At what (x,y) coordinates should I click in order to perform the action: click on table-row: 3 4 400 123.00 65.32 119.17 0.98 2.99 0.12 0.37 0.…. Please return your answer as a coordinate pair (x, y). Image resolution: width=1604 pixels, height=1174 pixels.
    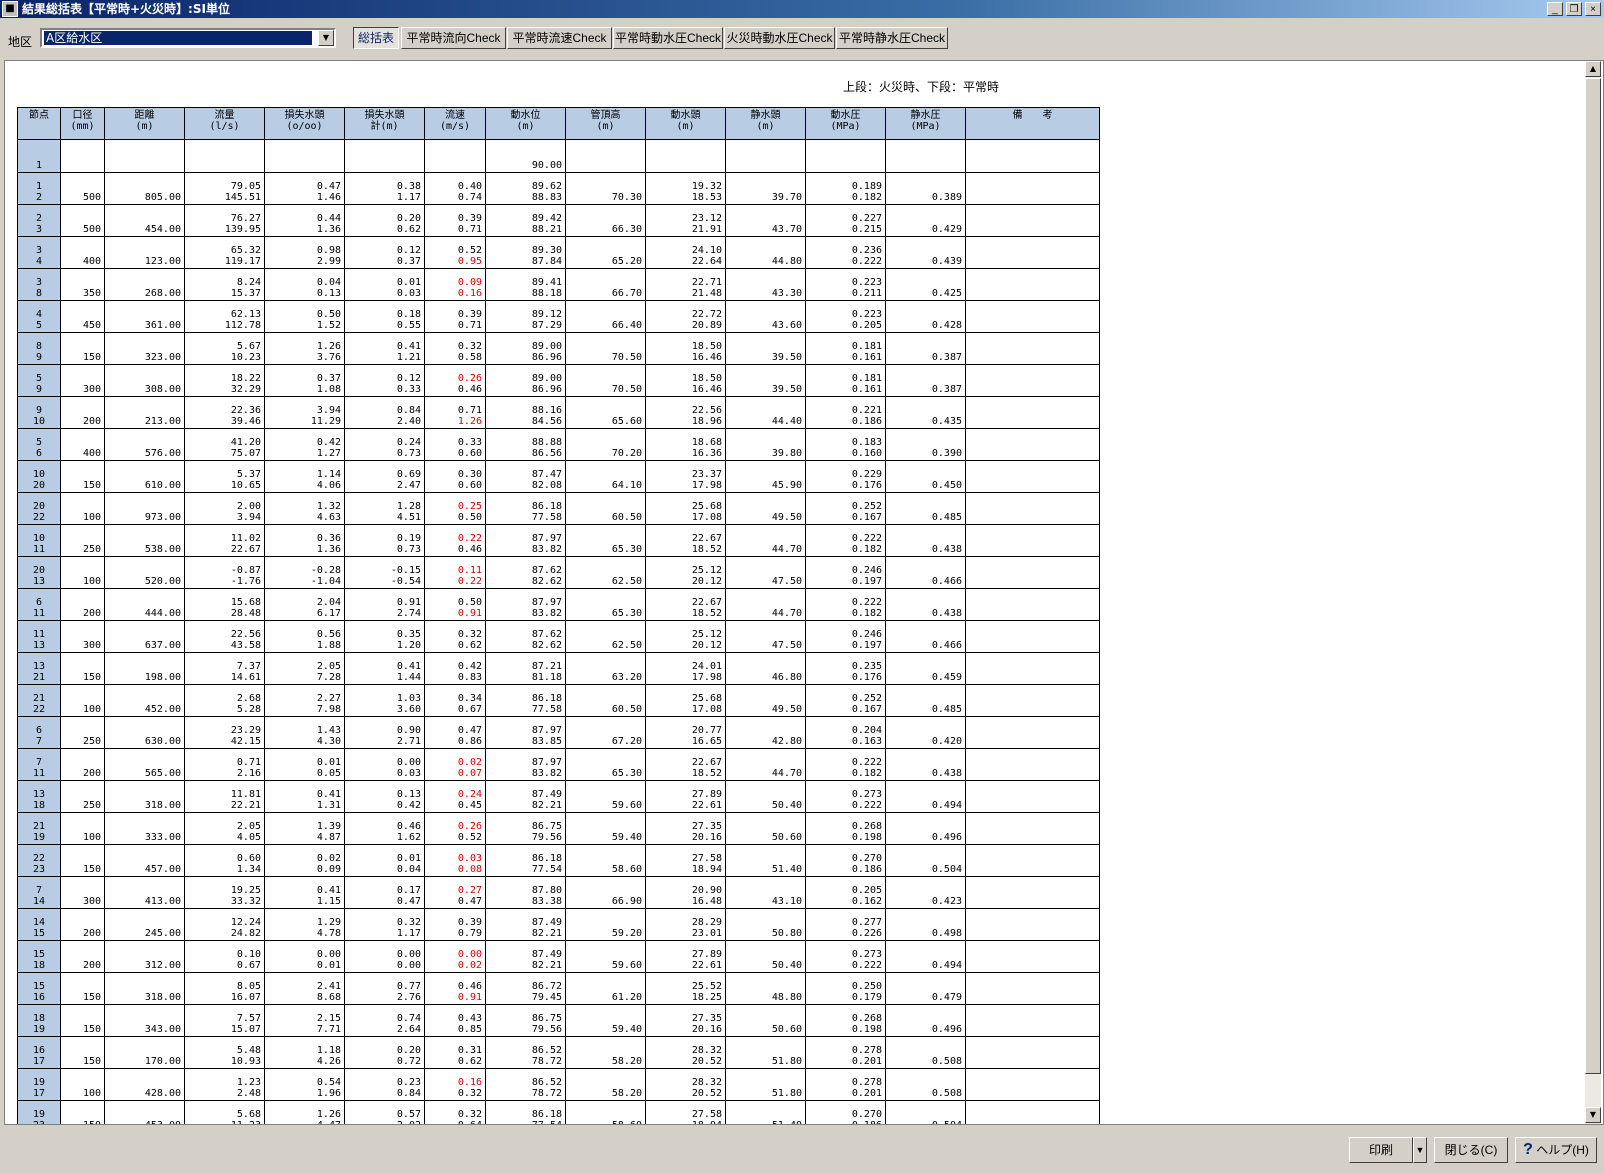
    Looking at the image, I should click on (558, 252).